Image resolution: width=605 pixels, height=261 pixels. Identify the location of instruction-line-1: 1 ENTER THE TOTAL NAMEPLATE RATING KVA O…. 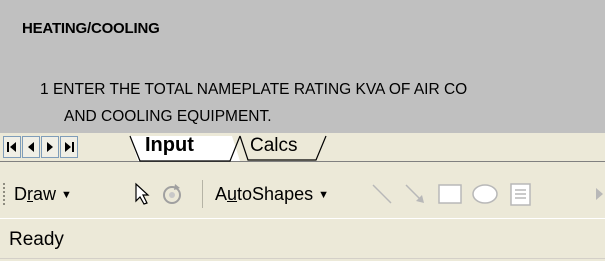
(253, 90).